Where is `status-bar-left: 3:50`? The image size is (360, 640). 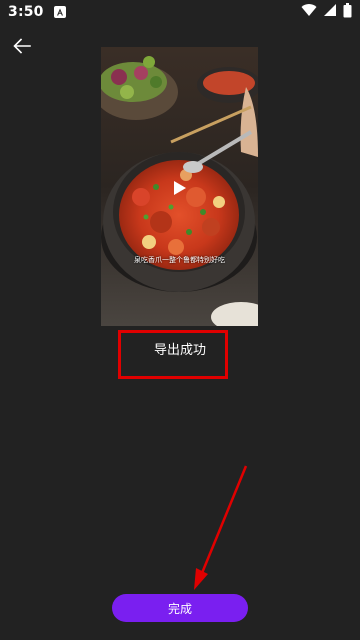 status-bar-left: 3:50 is located at coordinates (37, 12).